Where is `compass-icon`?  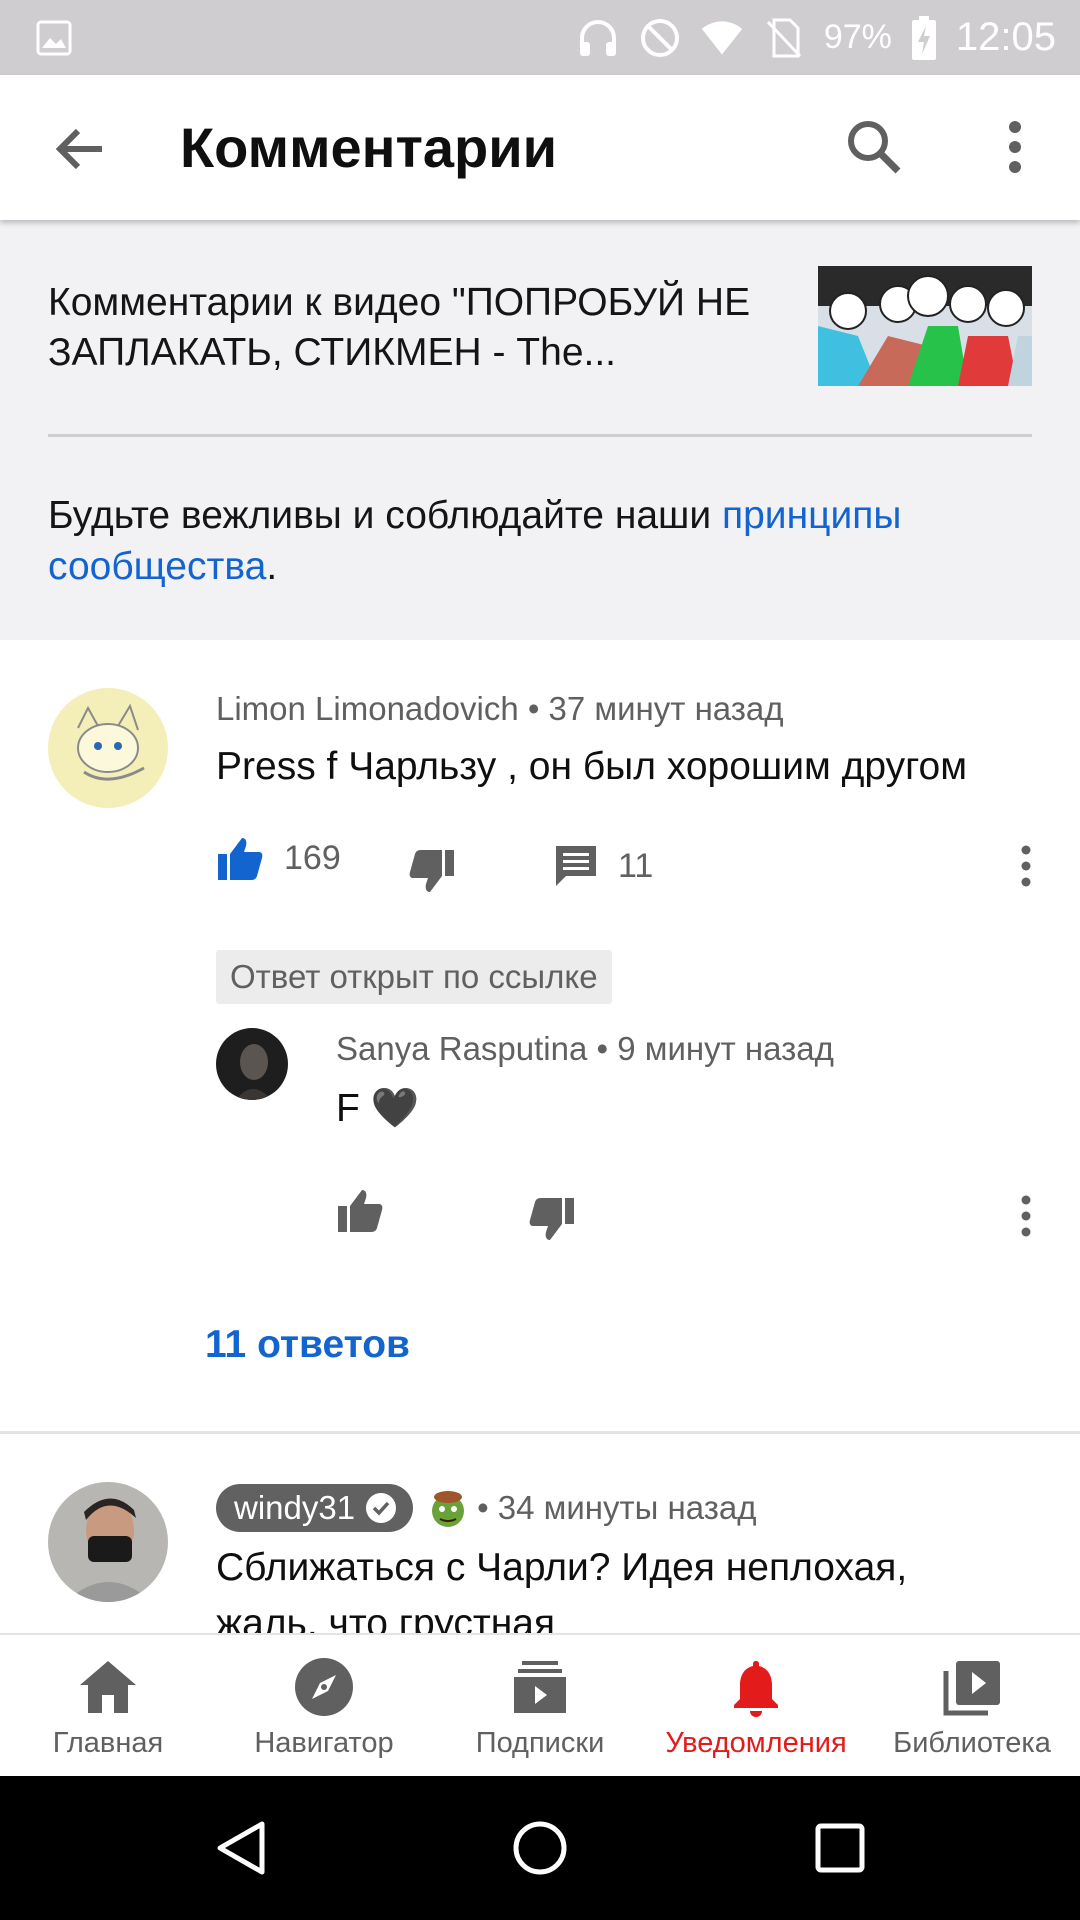 compass-icon is located at coordinates (324, 1687).